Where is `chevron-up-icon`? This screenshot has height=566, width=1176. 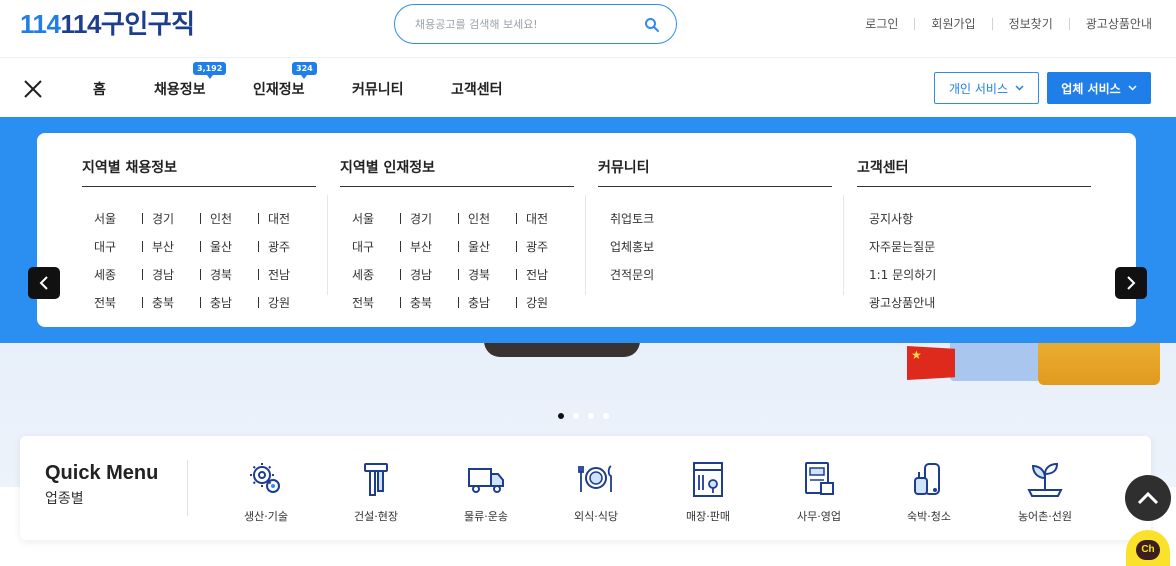
chevron-up-icon is located at coordinates (1148, 498).